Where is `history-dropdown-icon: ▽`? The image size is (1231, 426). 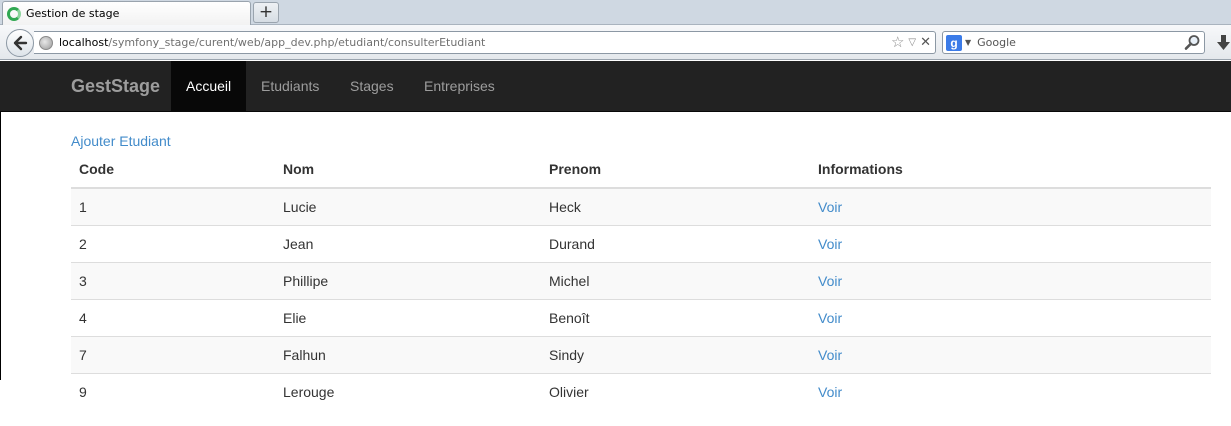
history-dropdown-icon: ▽ is located at coordinates (912, 42).